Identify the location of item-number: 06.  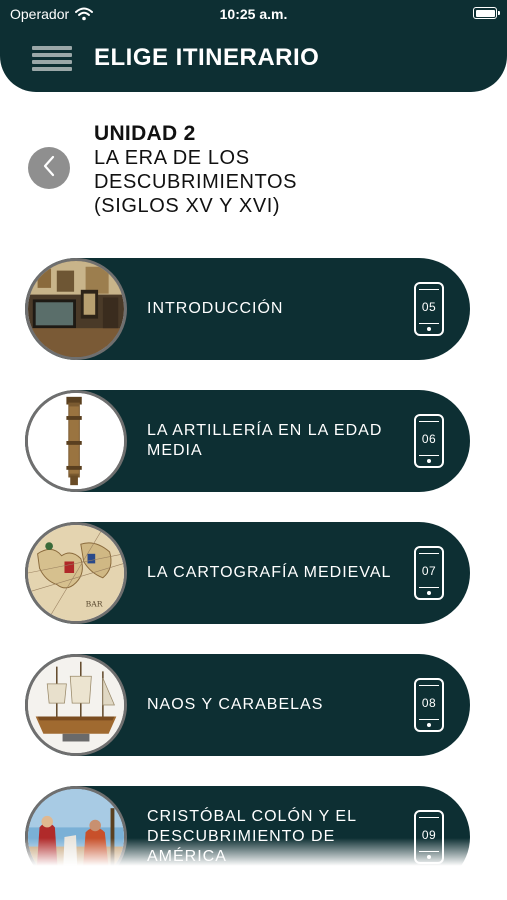
(429, 439).